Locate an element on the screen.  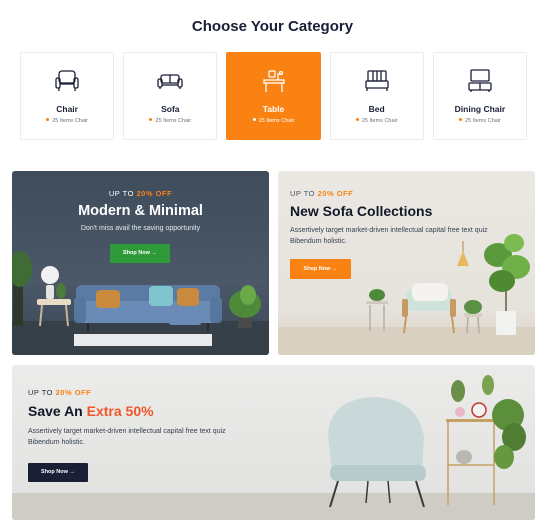
category-name: Chair is located at coordinates (67, 109).